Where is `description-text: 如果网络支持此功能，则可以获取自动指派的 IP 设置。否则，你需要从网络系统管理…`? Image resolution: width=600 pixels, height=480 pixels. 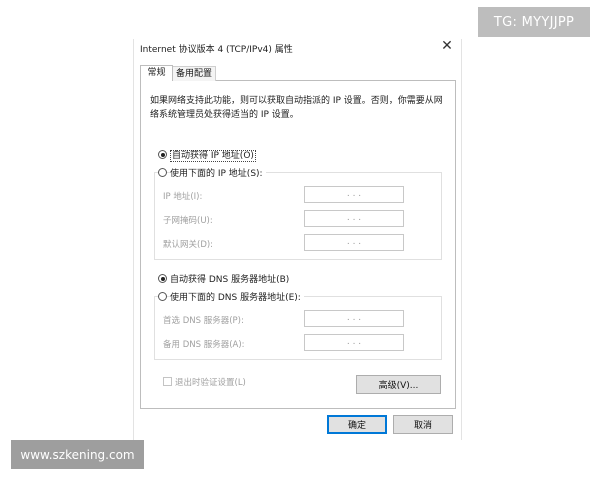 description-text: 如果网络支持此功能，则可以获取自动指派的 IP 设置。否则，你需要从网络系统管理… is located at coordinates (296, 108).